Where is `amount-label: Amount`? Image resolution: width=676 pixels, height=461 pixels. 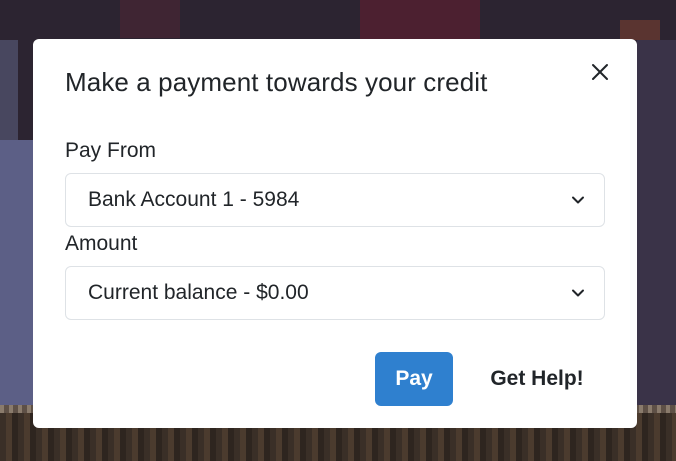 amount-label: Amount is located at coordinates (101, 243).